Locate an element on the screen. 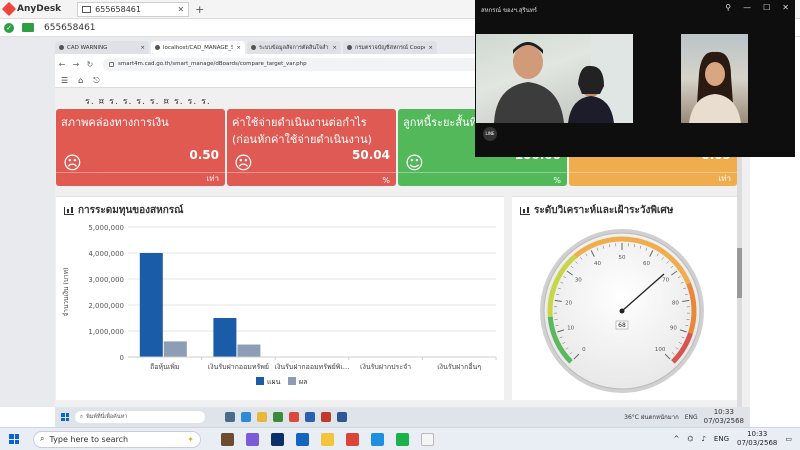 The image size is (800, 450). page-heading: ร. ¤ ร. ร. ร. ร. ¤ ร. ร. ร. is located at coordinates (148, 102).